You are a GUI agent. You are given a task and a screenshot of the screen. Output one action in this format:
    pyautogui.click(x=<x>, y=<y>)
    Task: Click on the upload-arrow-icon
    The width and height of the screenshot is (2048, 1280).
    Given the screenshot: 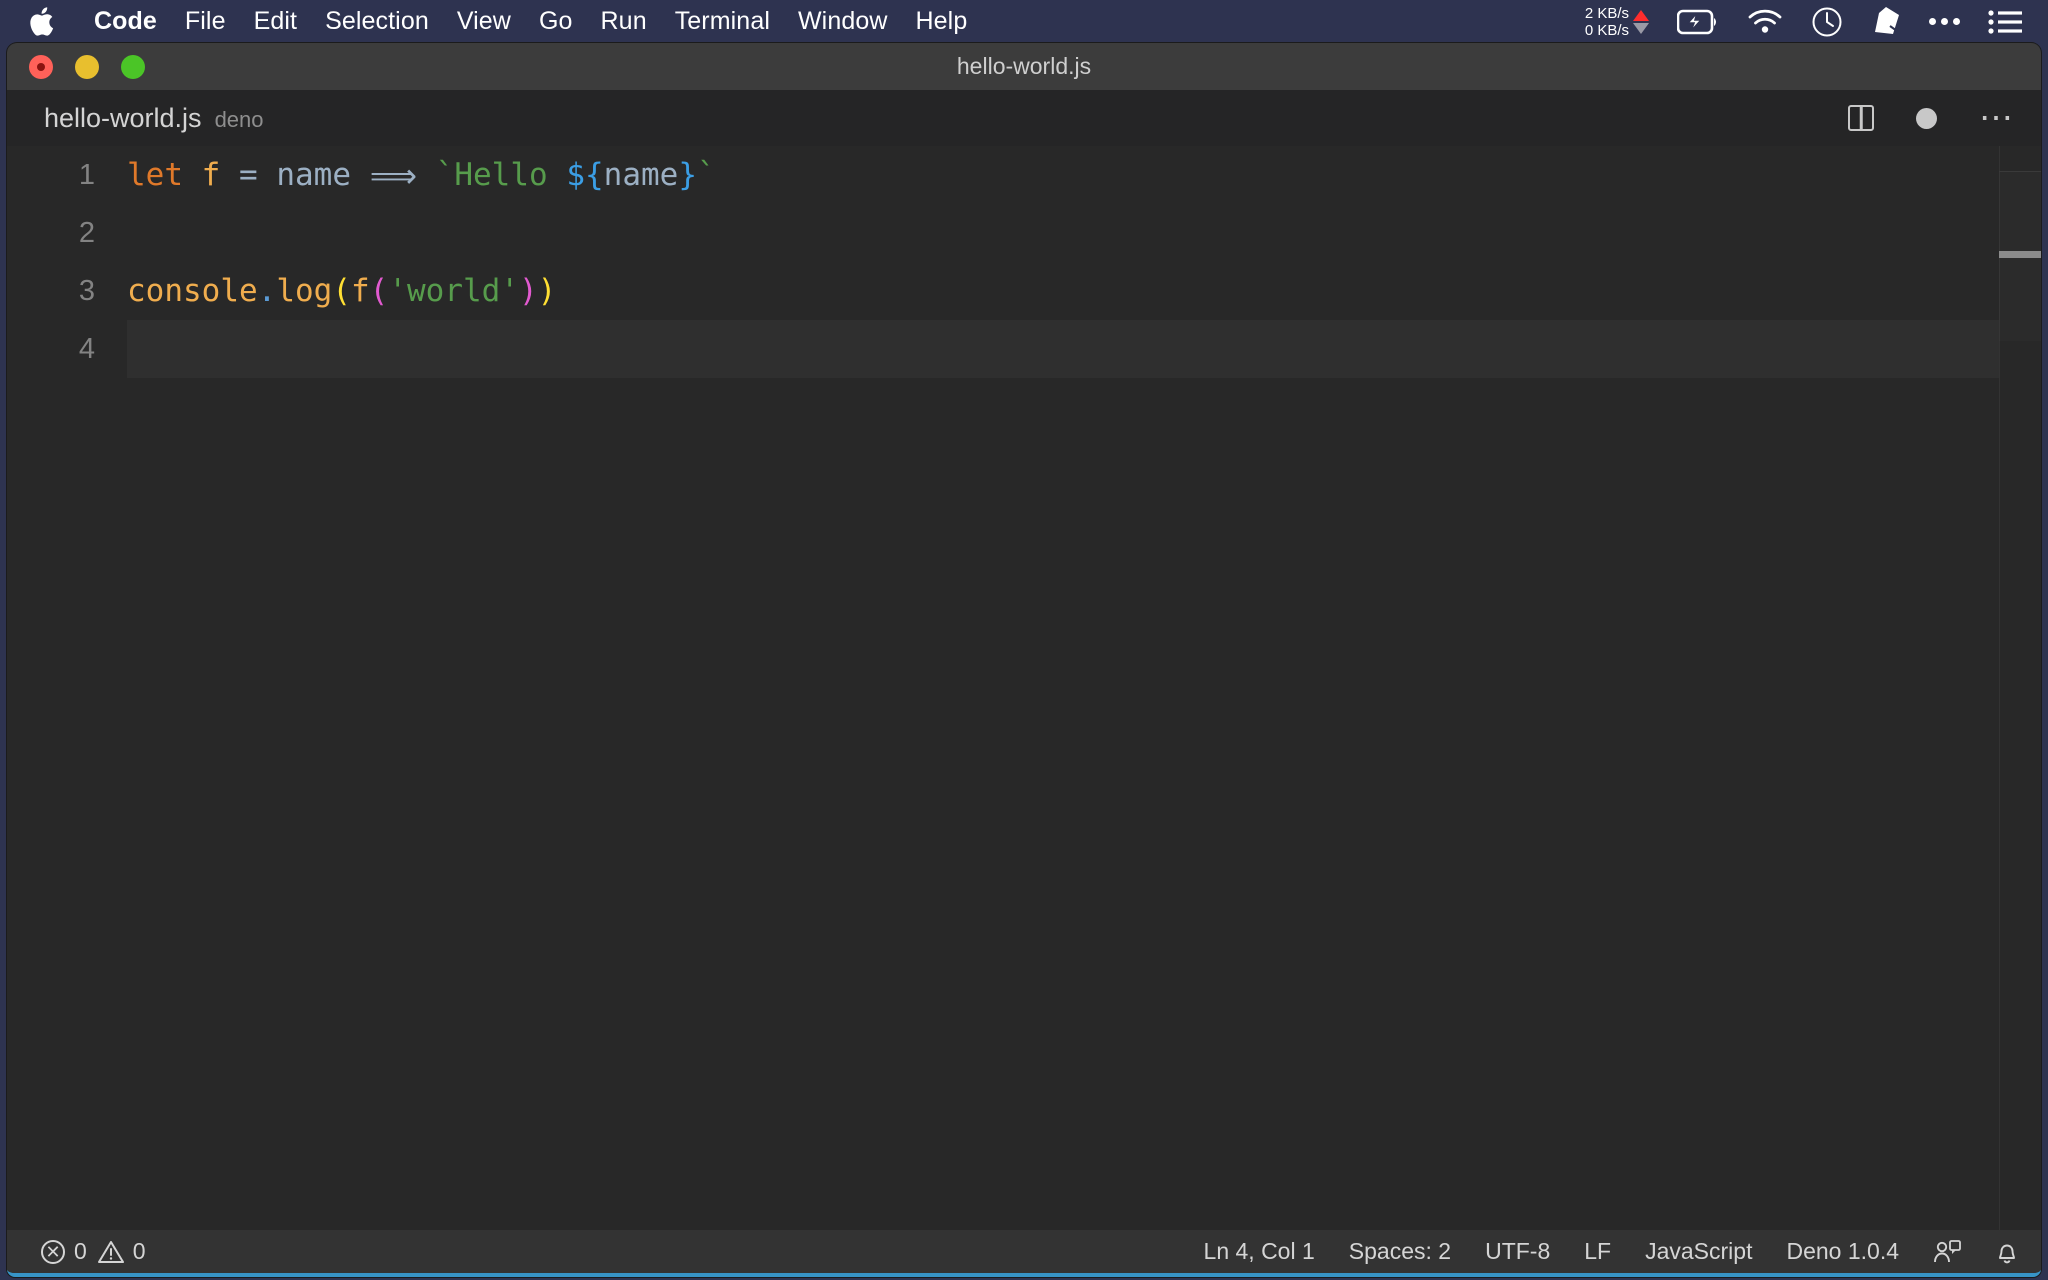 What is the action you would take?
    pyautogui.click(x=1641, y=15)
    